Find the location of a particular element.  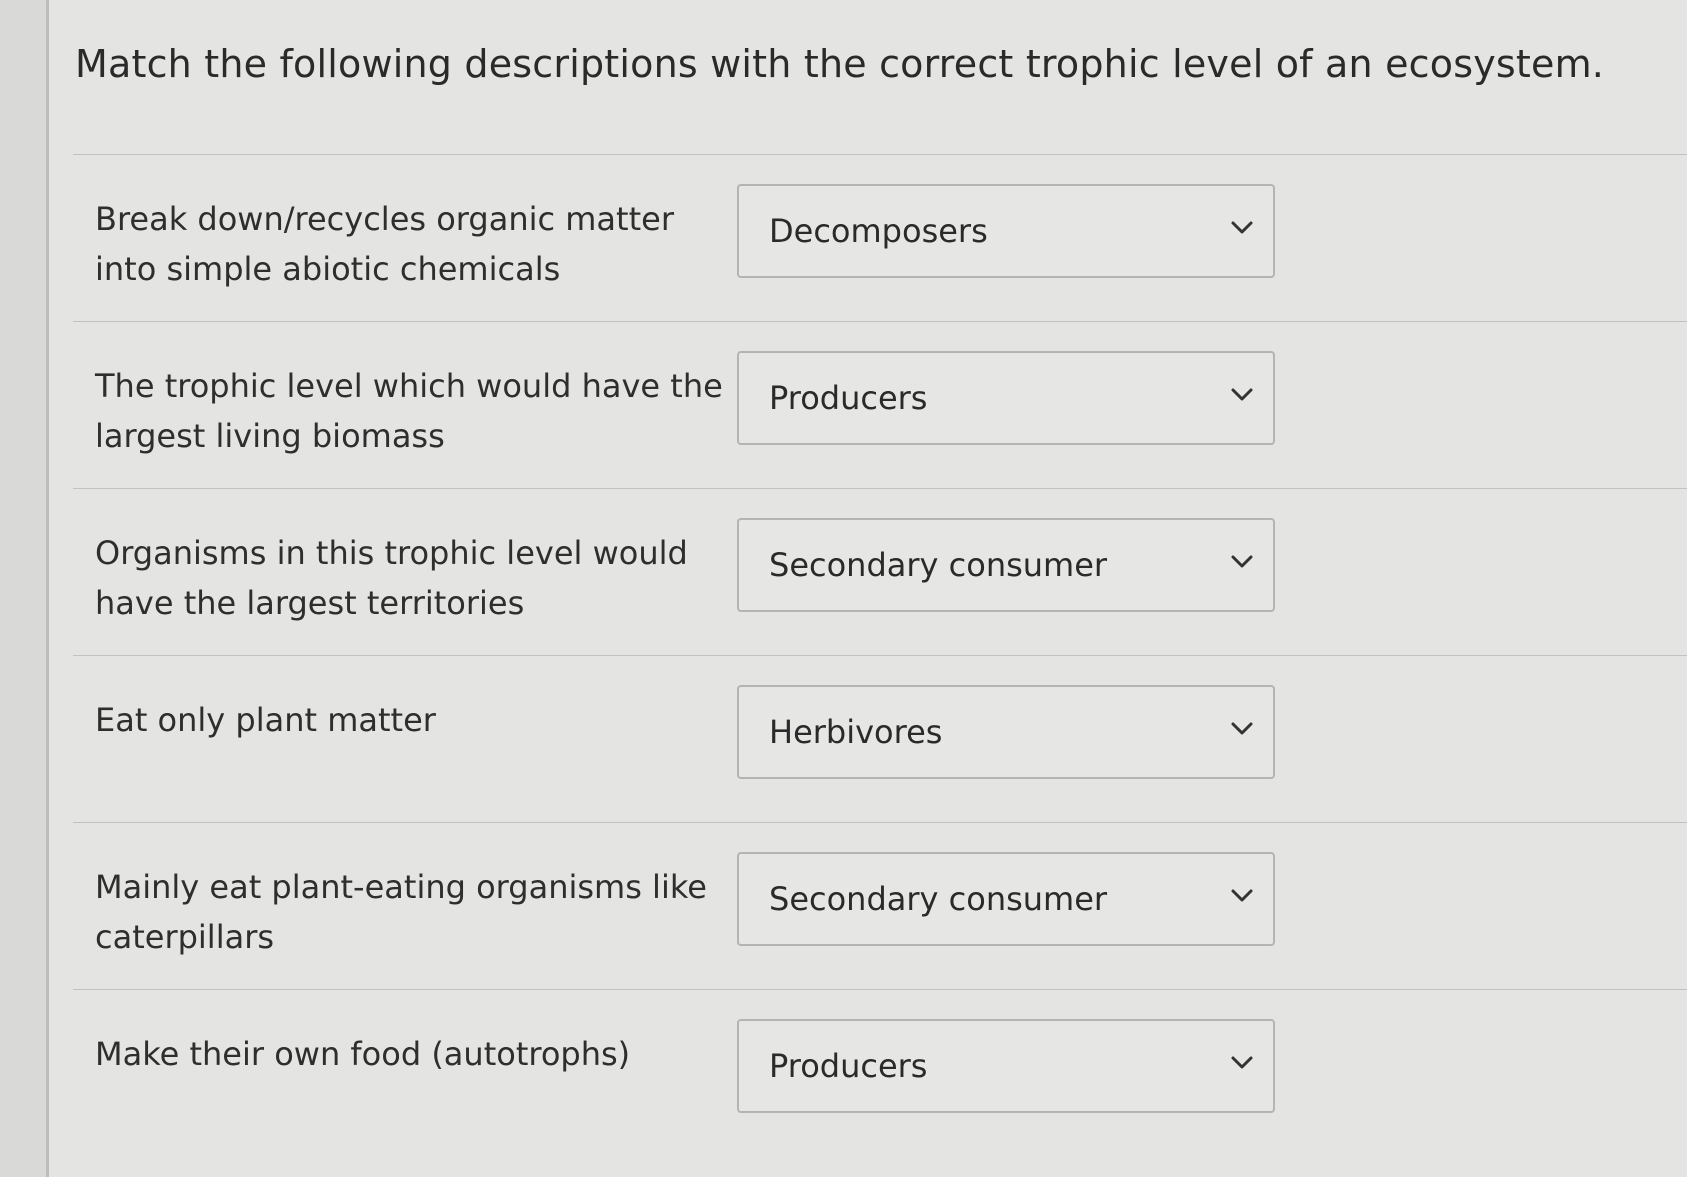

match-prompt: Eat only plant matter is located at coordinates (265, 720).